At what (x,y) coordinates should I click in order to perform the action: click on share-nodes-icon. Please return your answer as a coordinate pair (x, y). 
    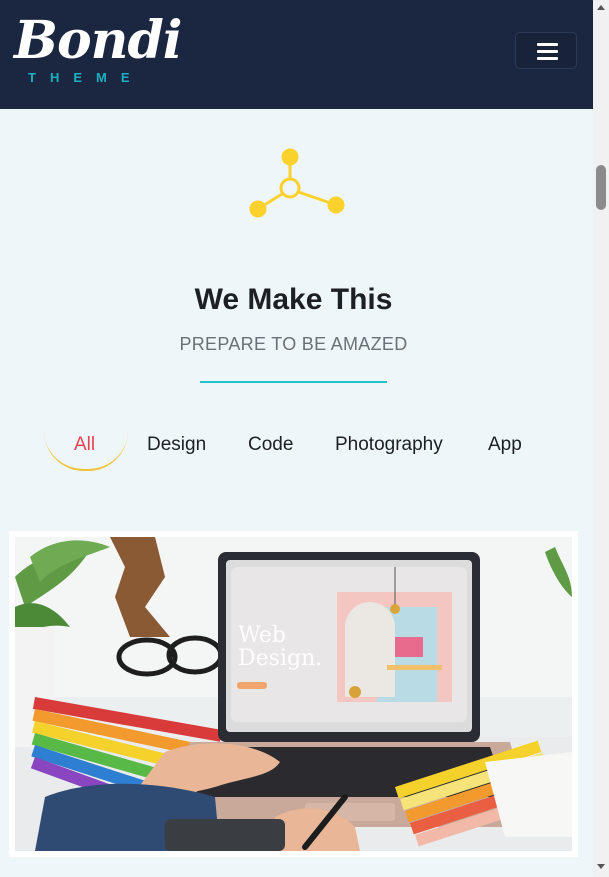
    Looking at the image, I should click on (297, 183).